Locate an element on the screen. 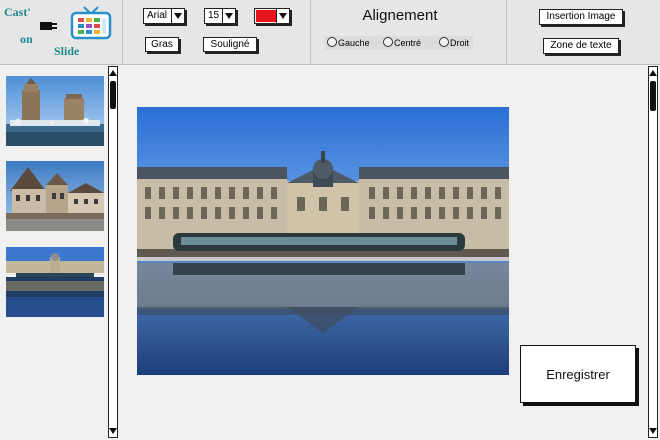  font-select-value: Arial is located at coordinates (157, 15).